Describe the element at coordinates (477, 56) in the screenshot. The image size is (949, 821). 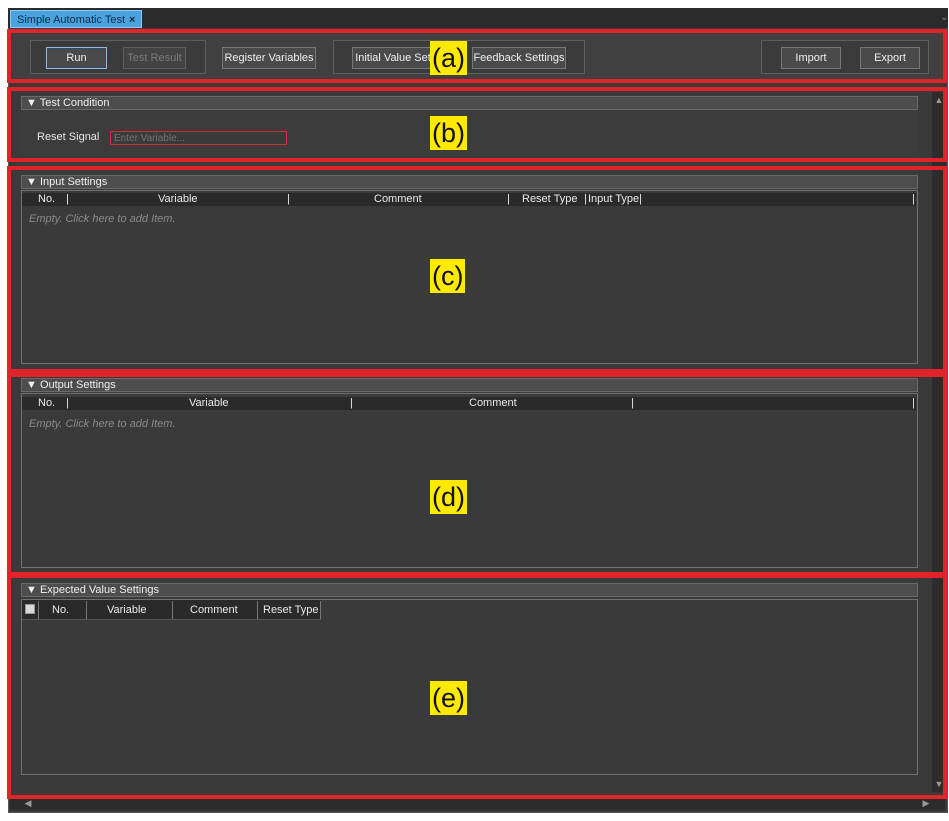
I see `callout-box-a` at that location.